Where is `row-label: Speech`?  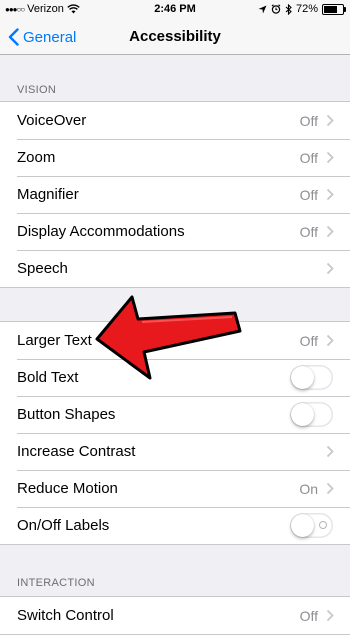
row-label: Speech is located at coordinates (42, 268).